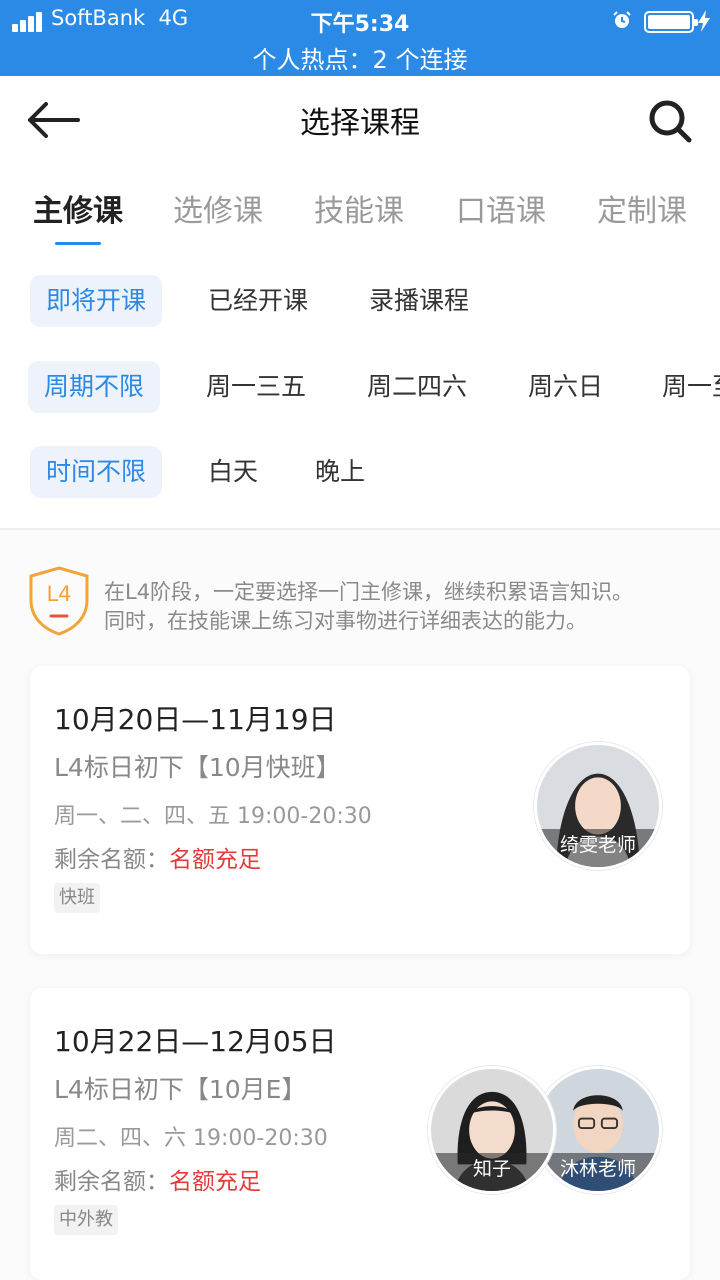  Describe the element at coordinates (256, 387) in the screenshot. I see `filter-mon-wed-fri: 周一三五` at that location.